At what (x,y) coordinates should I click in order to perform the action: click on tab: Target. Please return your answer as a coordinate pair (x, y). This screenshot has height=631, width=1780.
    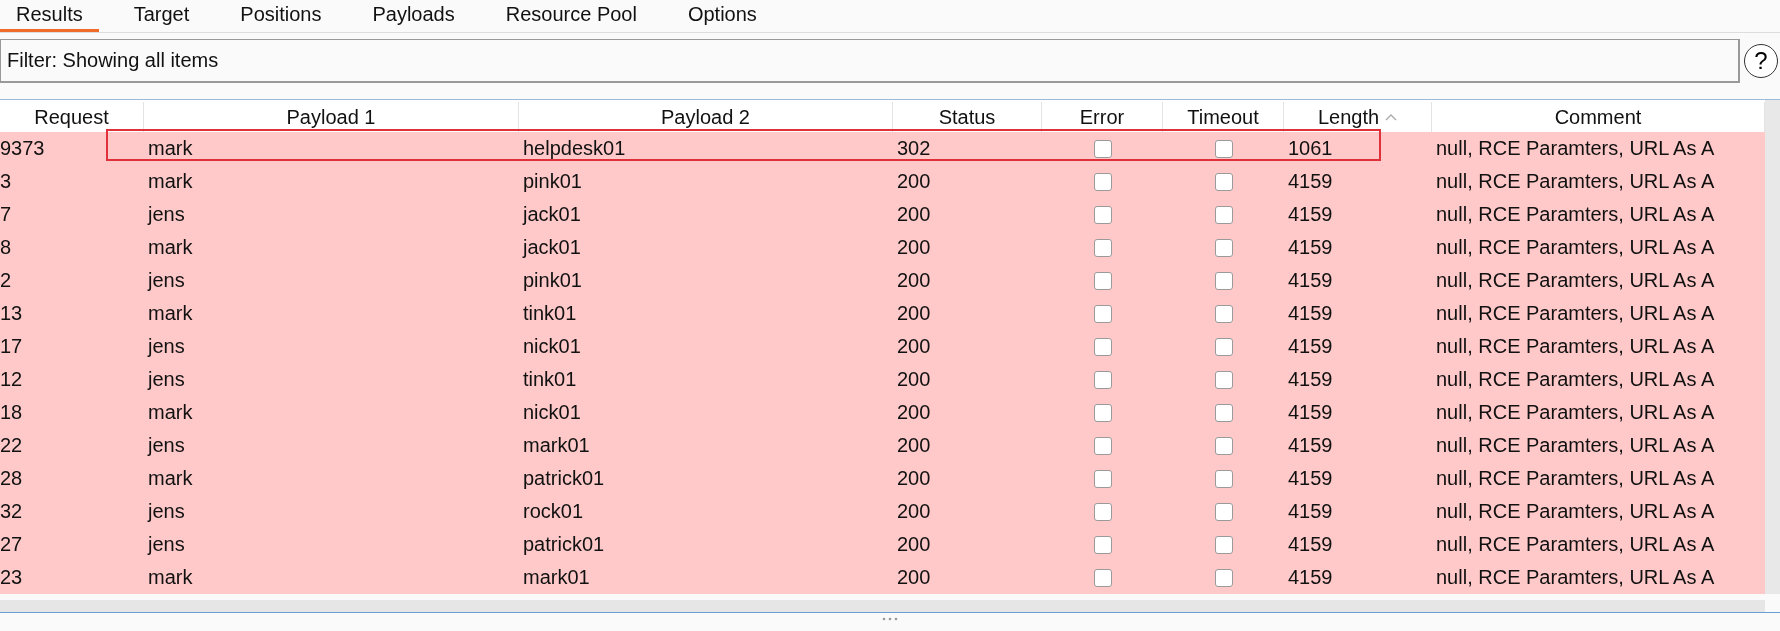
    Looking at the image, I should click on (161, 16).